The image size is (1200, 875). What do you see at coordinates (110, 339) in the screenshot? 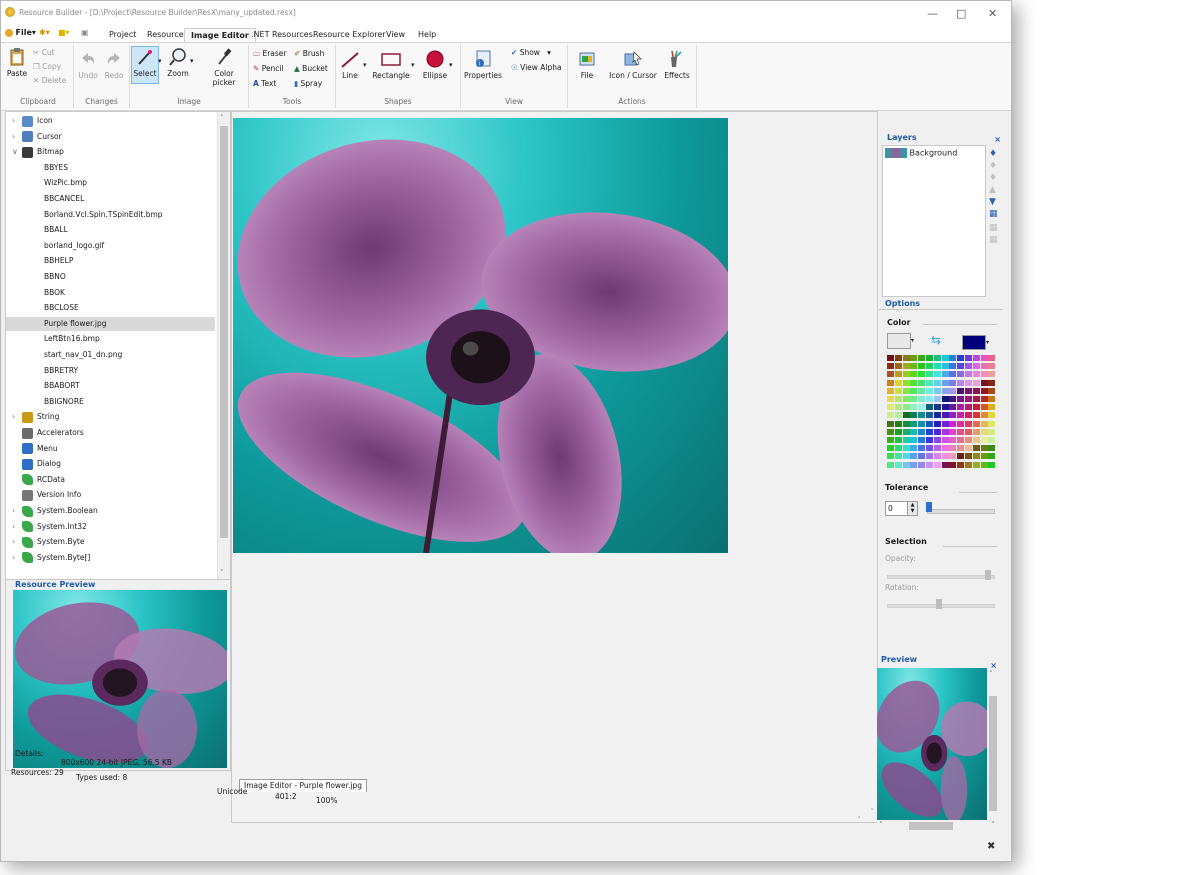
I see `tree-leaf: LeftBtn16.bmp` at bounding box center [110, 339].